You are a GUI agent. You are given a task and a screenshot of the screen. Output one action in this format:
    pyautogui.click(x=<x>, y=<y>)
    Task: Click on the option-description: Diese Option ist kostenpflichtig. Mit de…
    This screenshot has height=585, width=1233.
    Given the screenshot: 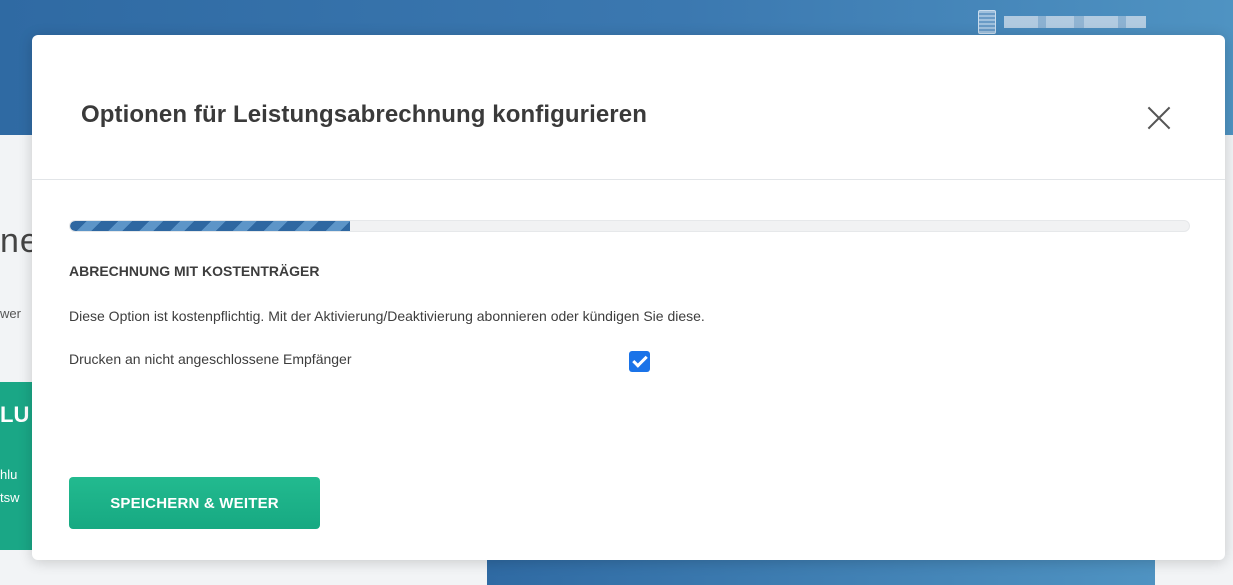 What is the action you would take?
    pyautogui.click(x=387, y=316)
    